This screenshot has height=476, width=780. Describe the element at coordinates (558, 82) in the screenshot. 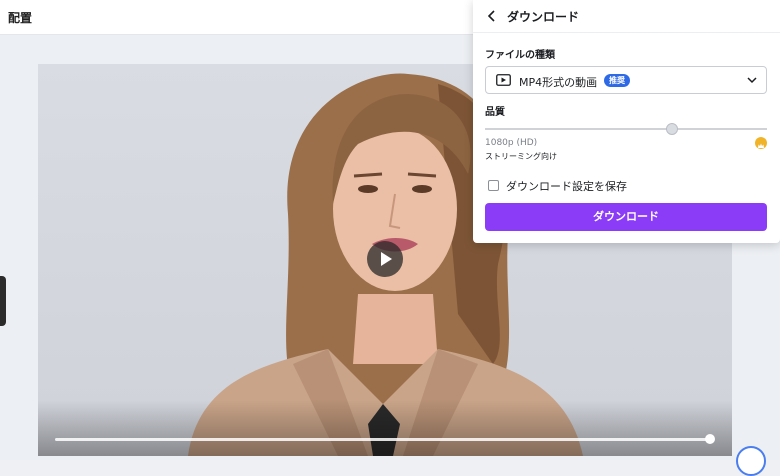

I see `file-type-value: MP4形式の動画` at that location.